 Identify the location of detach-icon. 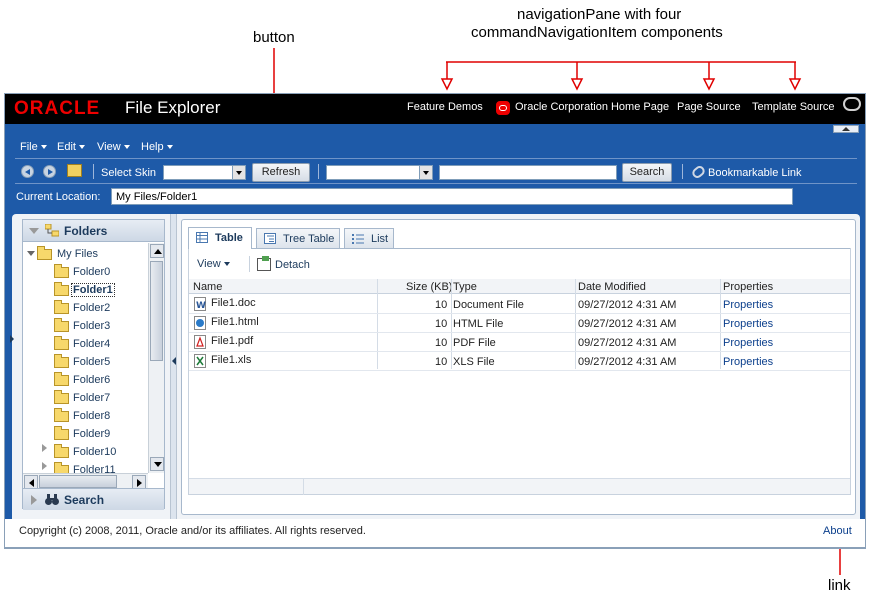
(264, 263).